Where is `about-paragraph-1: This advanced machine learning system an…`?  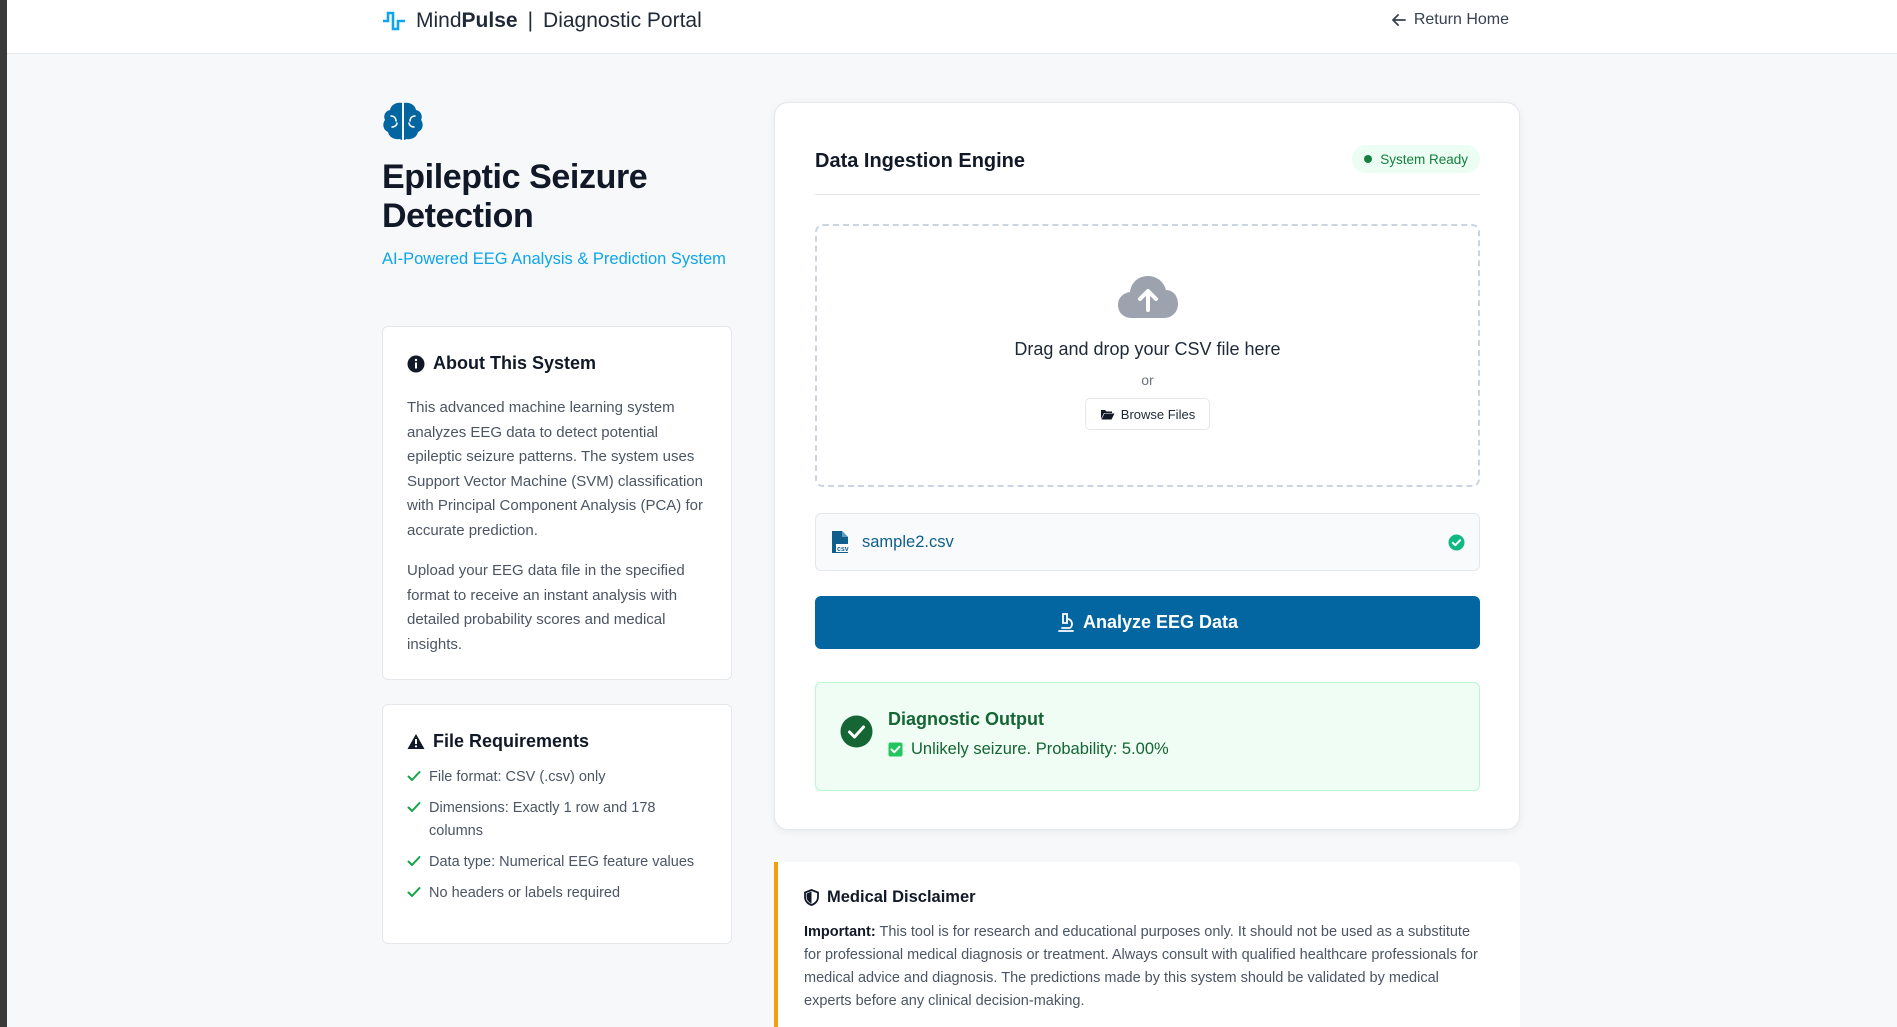 about-paragraph-1: This advanced machine learning system an… is located at coordinates (555, 469).